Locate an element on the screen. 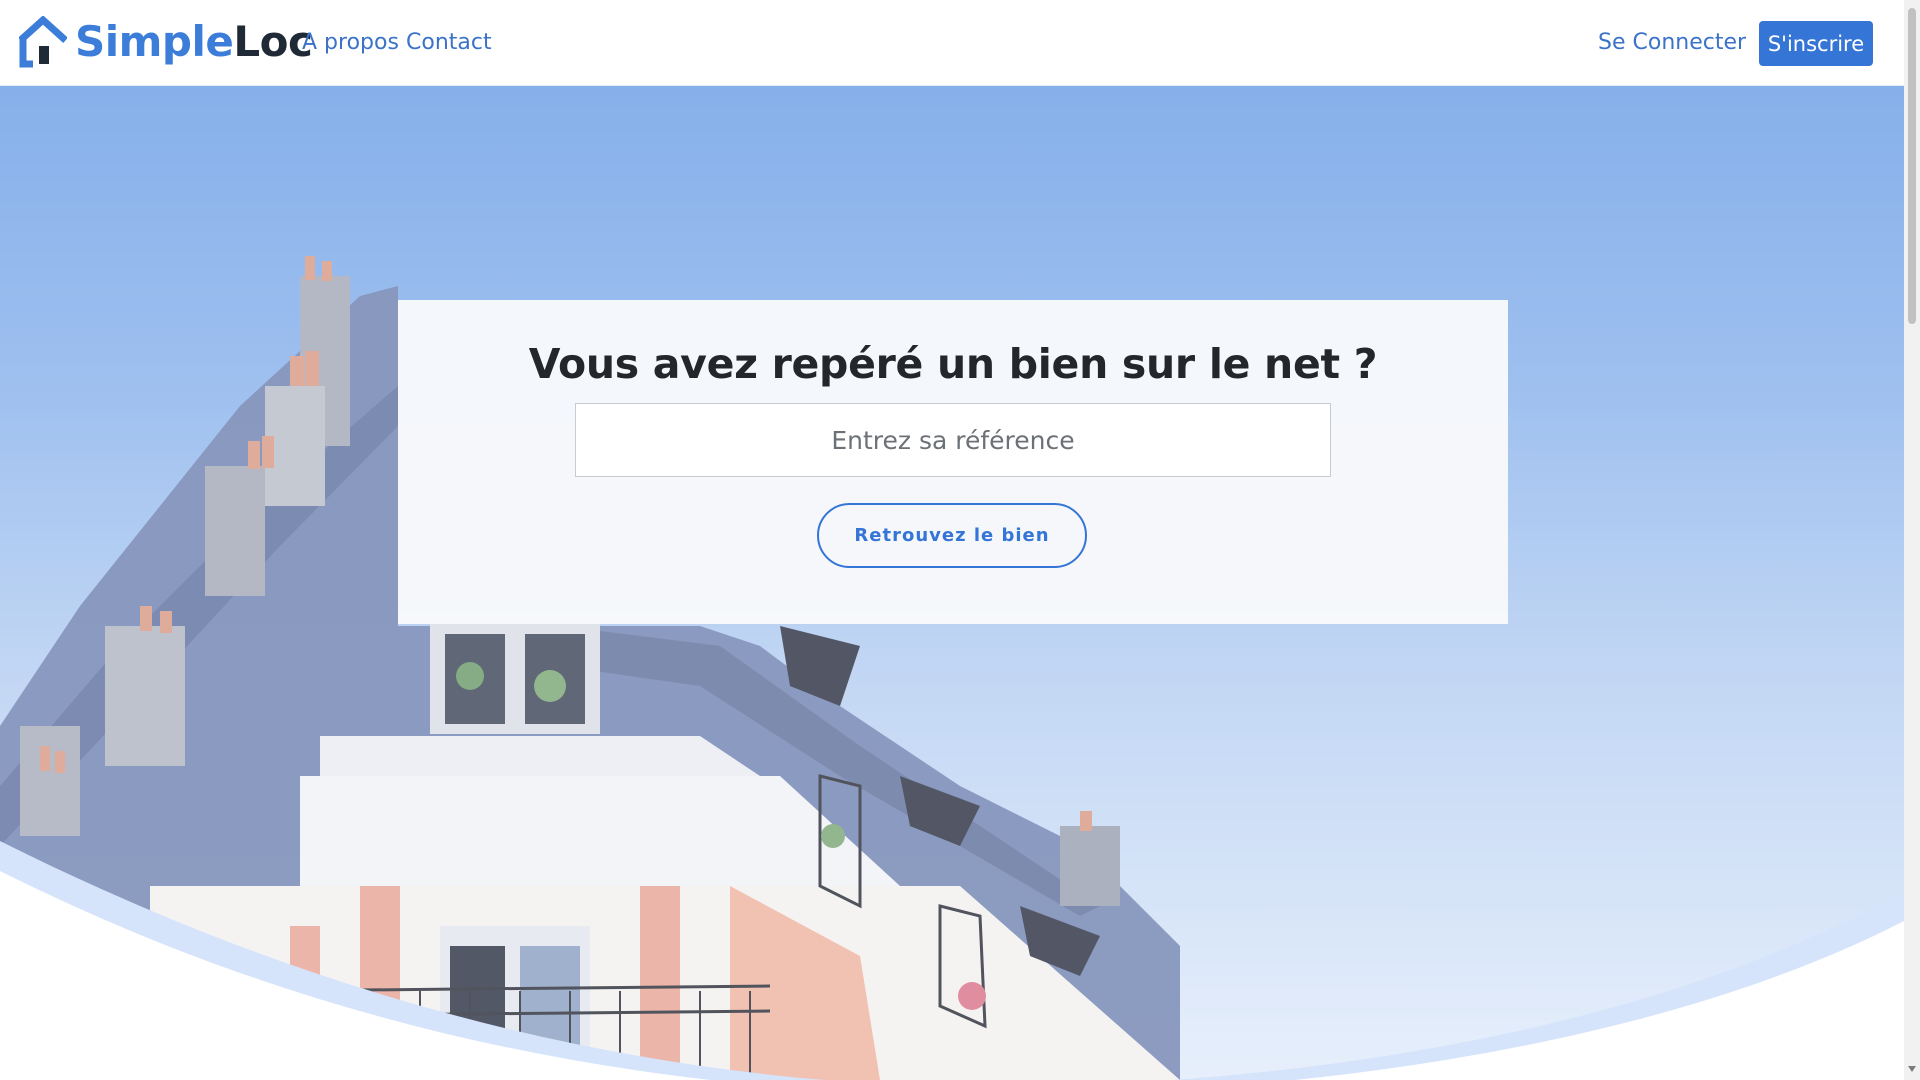 This screenshot has height=1080, width=1920. house-icon is located at coordinates (43, 42).